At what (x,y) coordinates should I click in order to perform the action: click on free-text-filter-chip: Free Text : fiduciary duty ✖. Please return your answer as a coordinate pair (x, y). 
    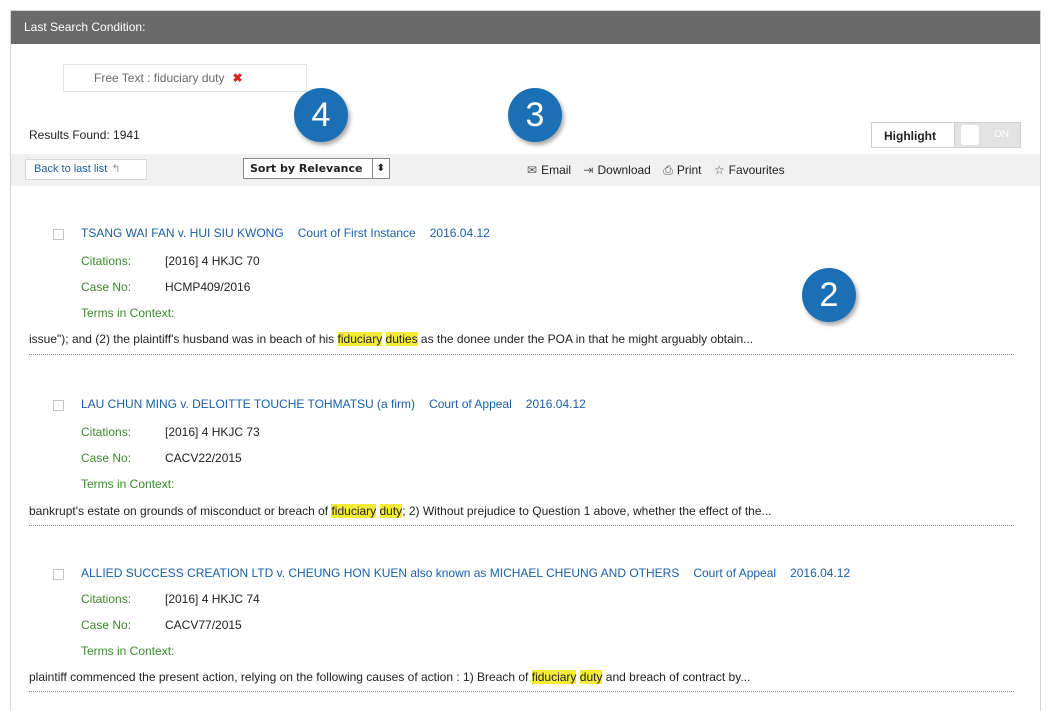
    Looking at the image, I should click on (185, 78).